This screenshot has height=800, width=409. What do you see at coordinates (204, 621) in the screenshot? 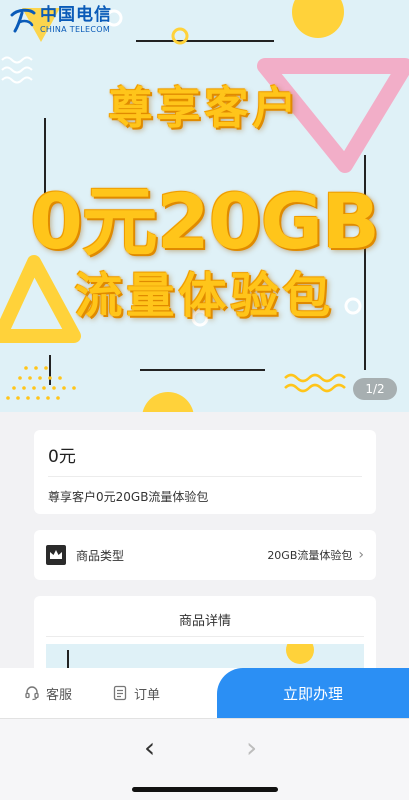
I see `product-details-title: 商品详情` at bounding box center [204, 621].